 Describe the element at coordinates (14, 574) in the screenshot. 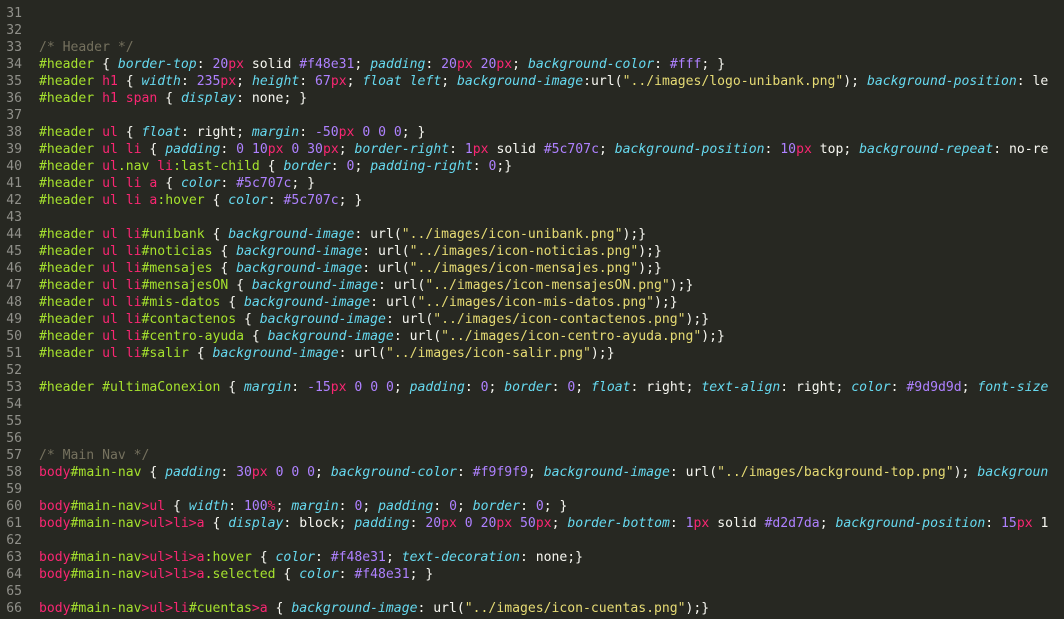

I see `line-number: 64` at that location.